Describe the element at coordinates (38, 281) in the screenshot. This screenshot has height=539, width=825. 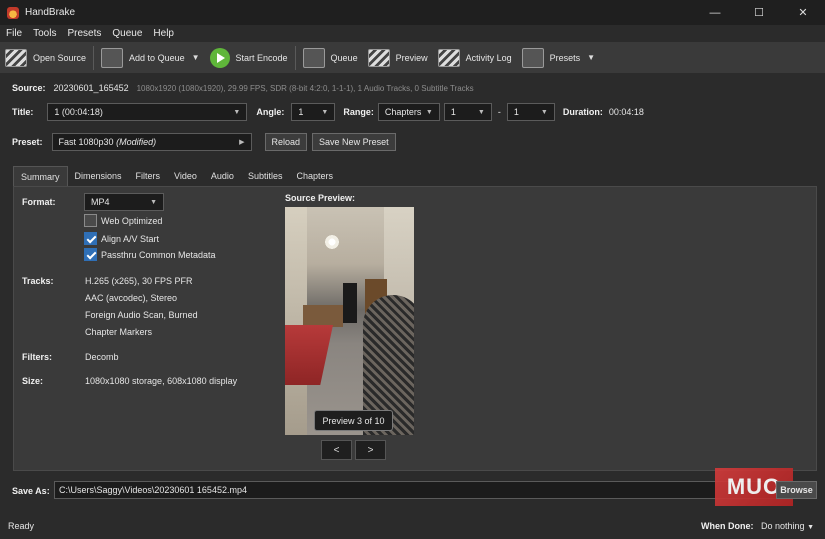
I see `tracks-label: Tracks:` at that location.